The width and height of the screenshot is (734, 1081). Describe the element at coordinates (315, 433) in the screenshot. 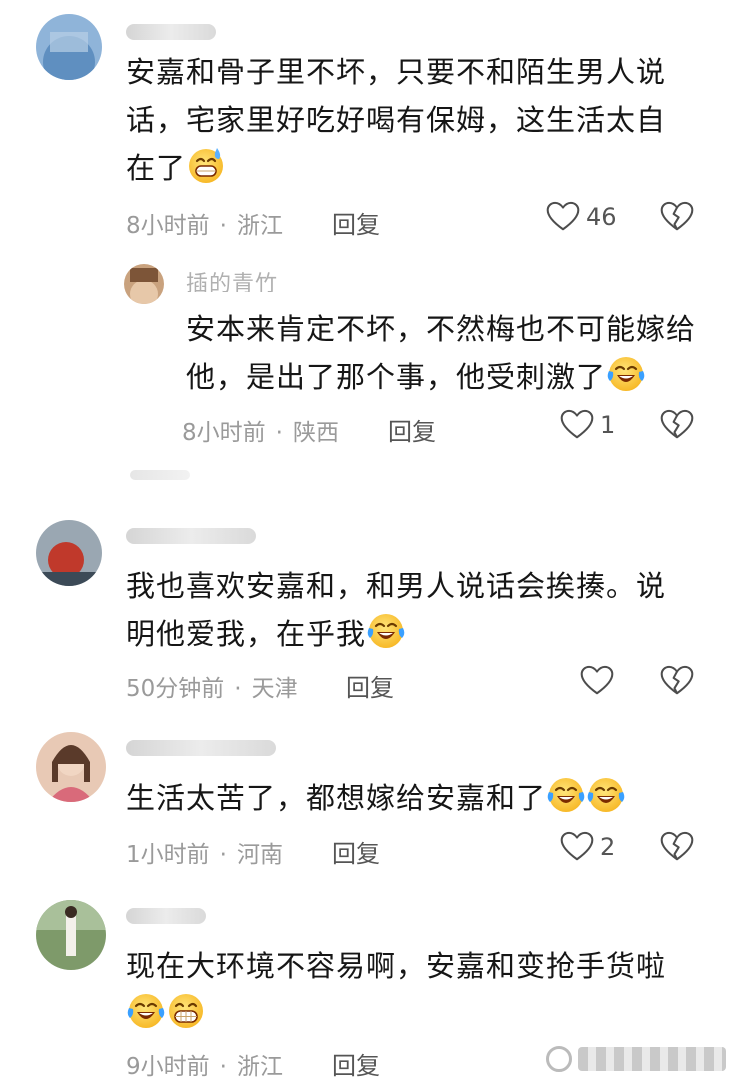

I see `location: 陕西` at that location.